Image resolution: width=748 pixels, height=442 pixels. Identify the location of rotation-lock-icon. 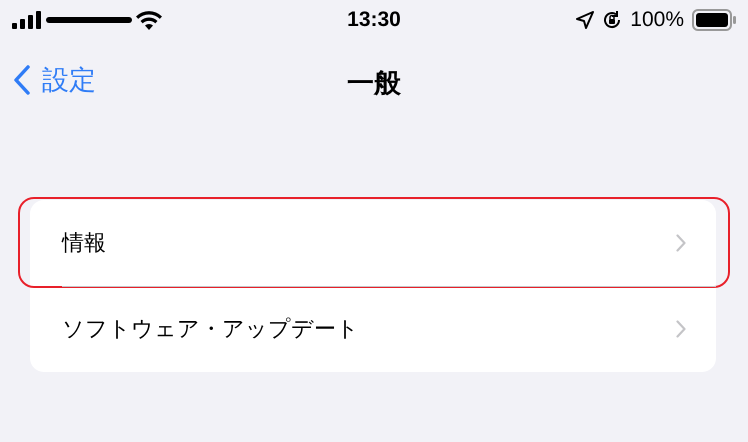
(612, 20).